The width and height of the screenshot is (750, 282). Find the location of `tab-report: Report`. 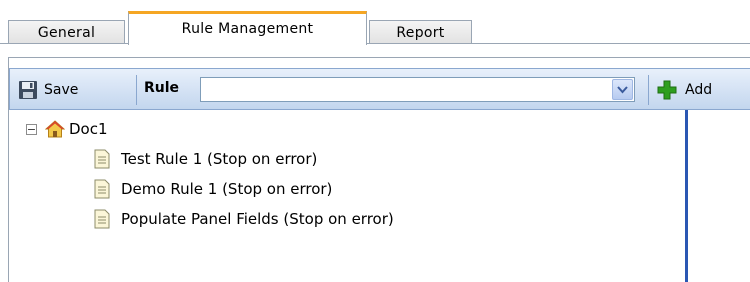

tab-report: Report is located at coordinates (420, 32).